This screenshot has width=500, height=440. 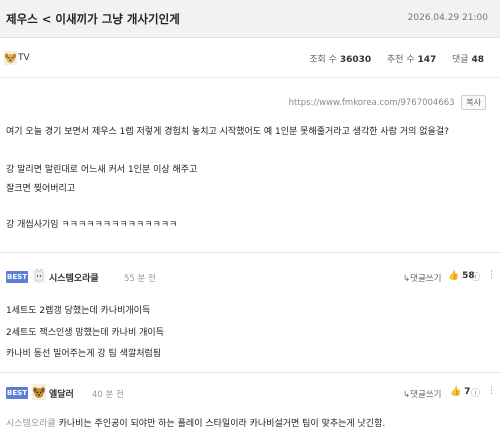 I want to click on post-stats: 조회 수 36030 추천 수 147 댓글 48, so click(x=396, y=58).